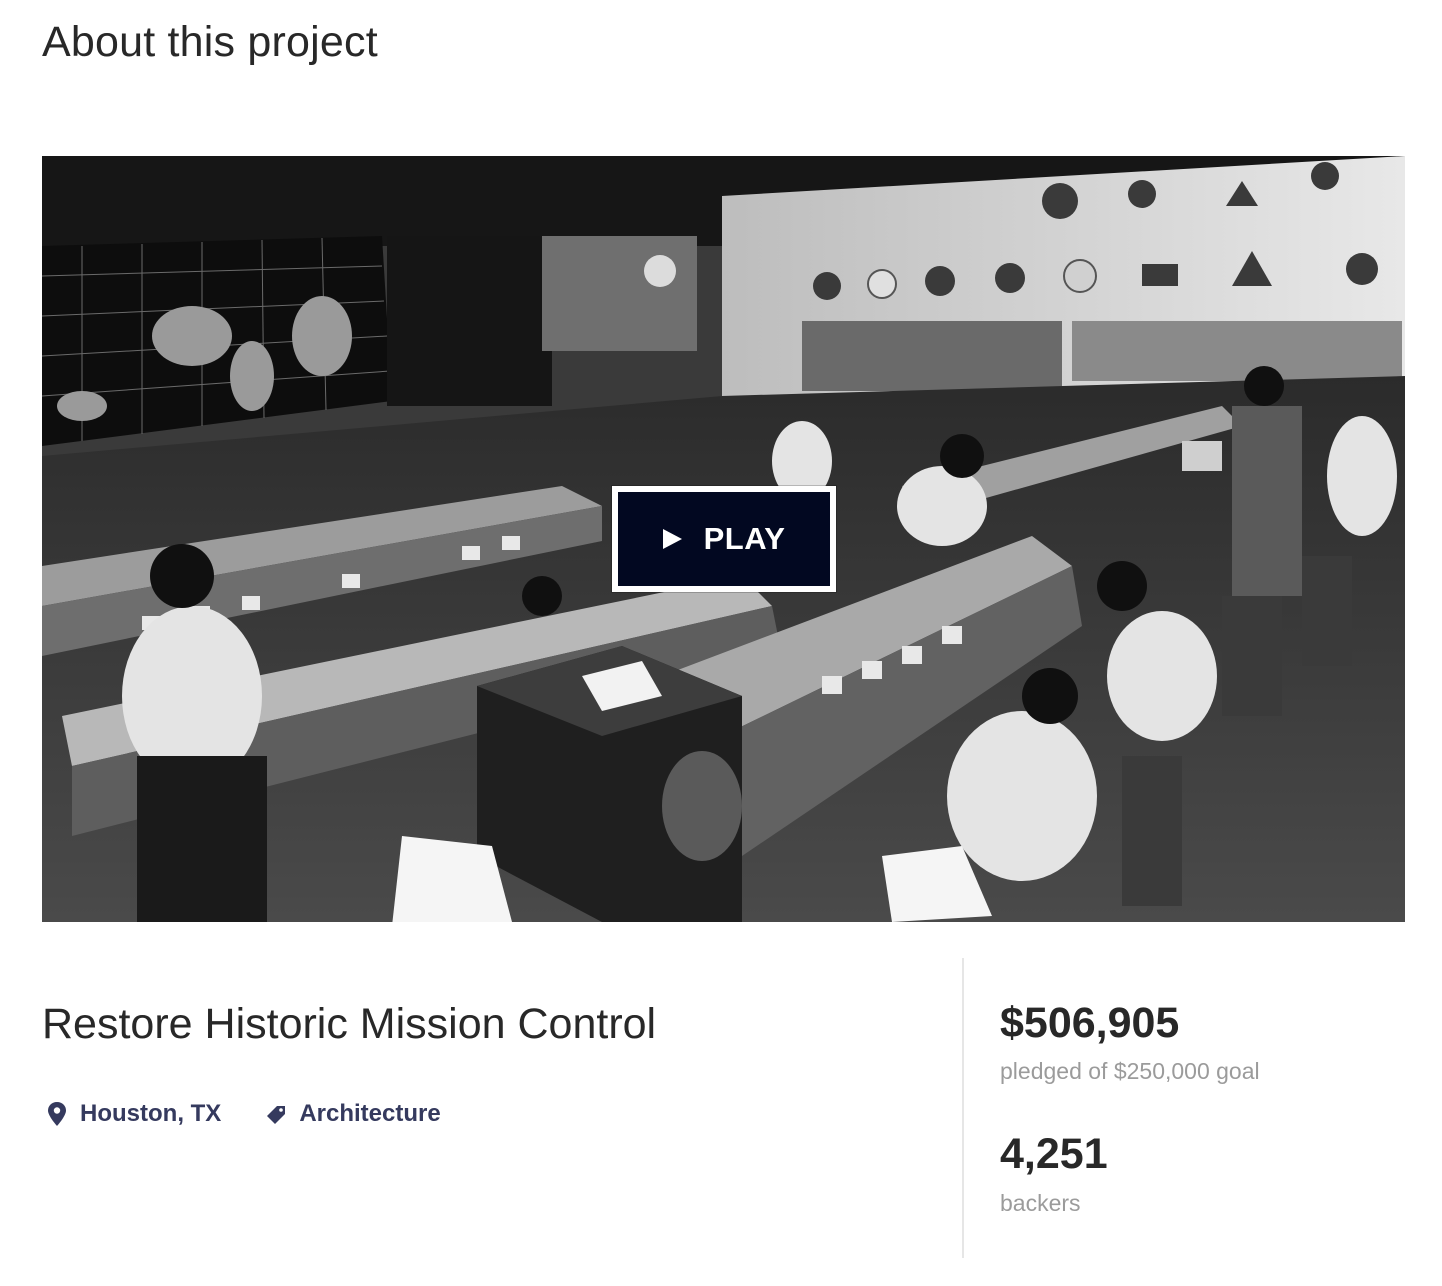  Describe the element at coordinates (349, 1024) in the screenshot. I see `project-title: Restore Historic Mission Control` at that location.